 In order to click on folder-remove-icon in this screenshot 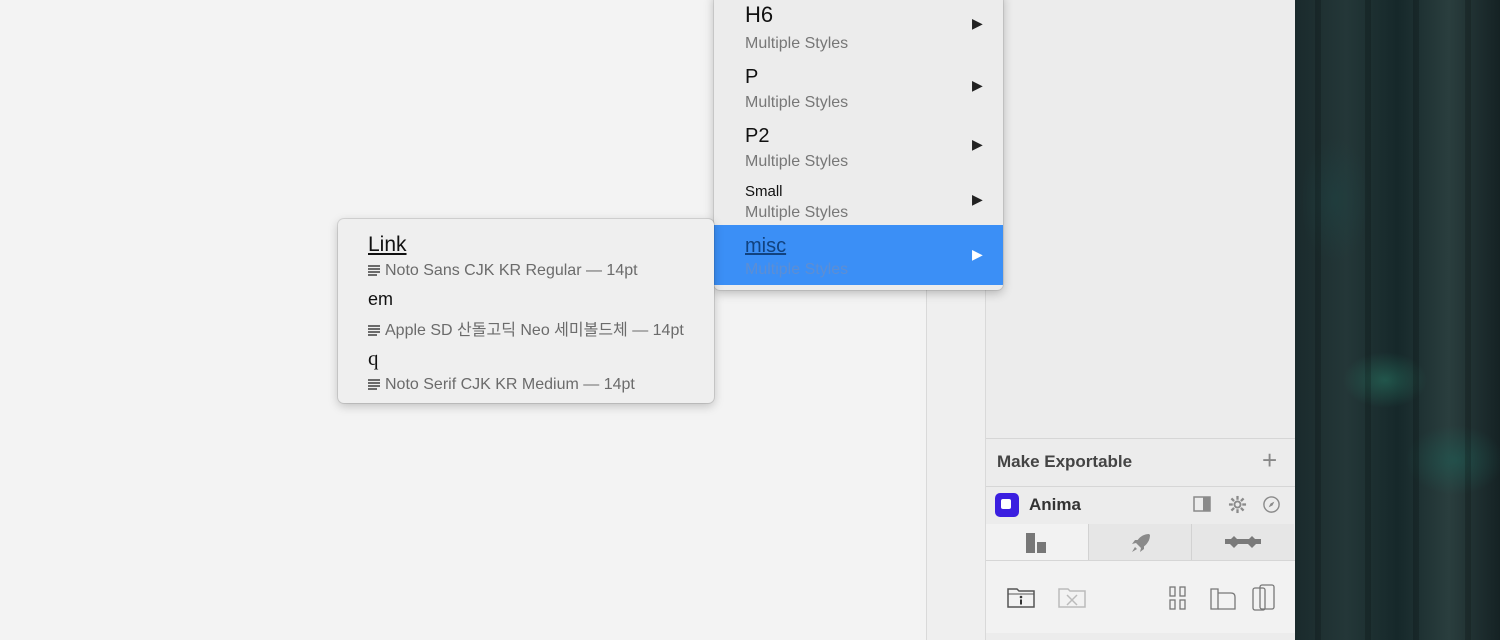, I will do `click(1072, 599)`.